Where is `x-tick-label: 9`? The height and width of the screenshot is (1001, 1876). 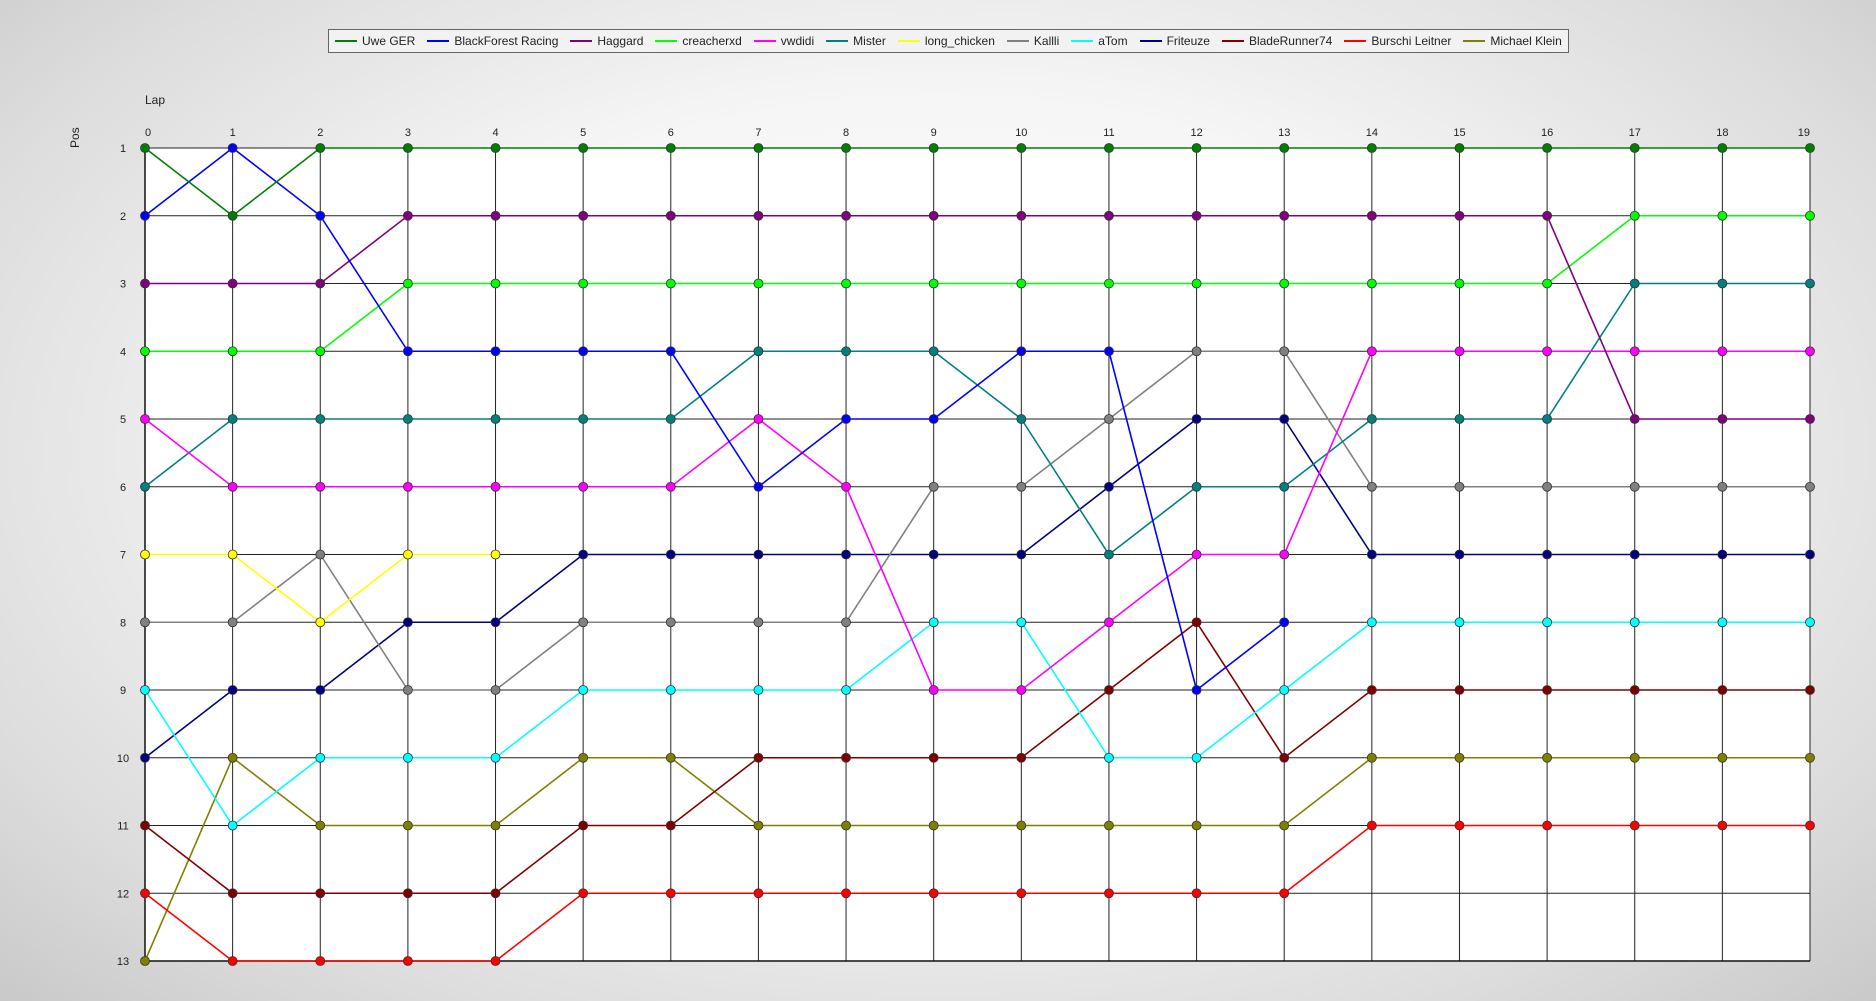 x-tick-label: 9 is located at coordinates (934, 133).